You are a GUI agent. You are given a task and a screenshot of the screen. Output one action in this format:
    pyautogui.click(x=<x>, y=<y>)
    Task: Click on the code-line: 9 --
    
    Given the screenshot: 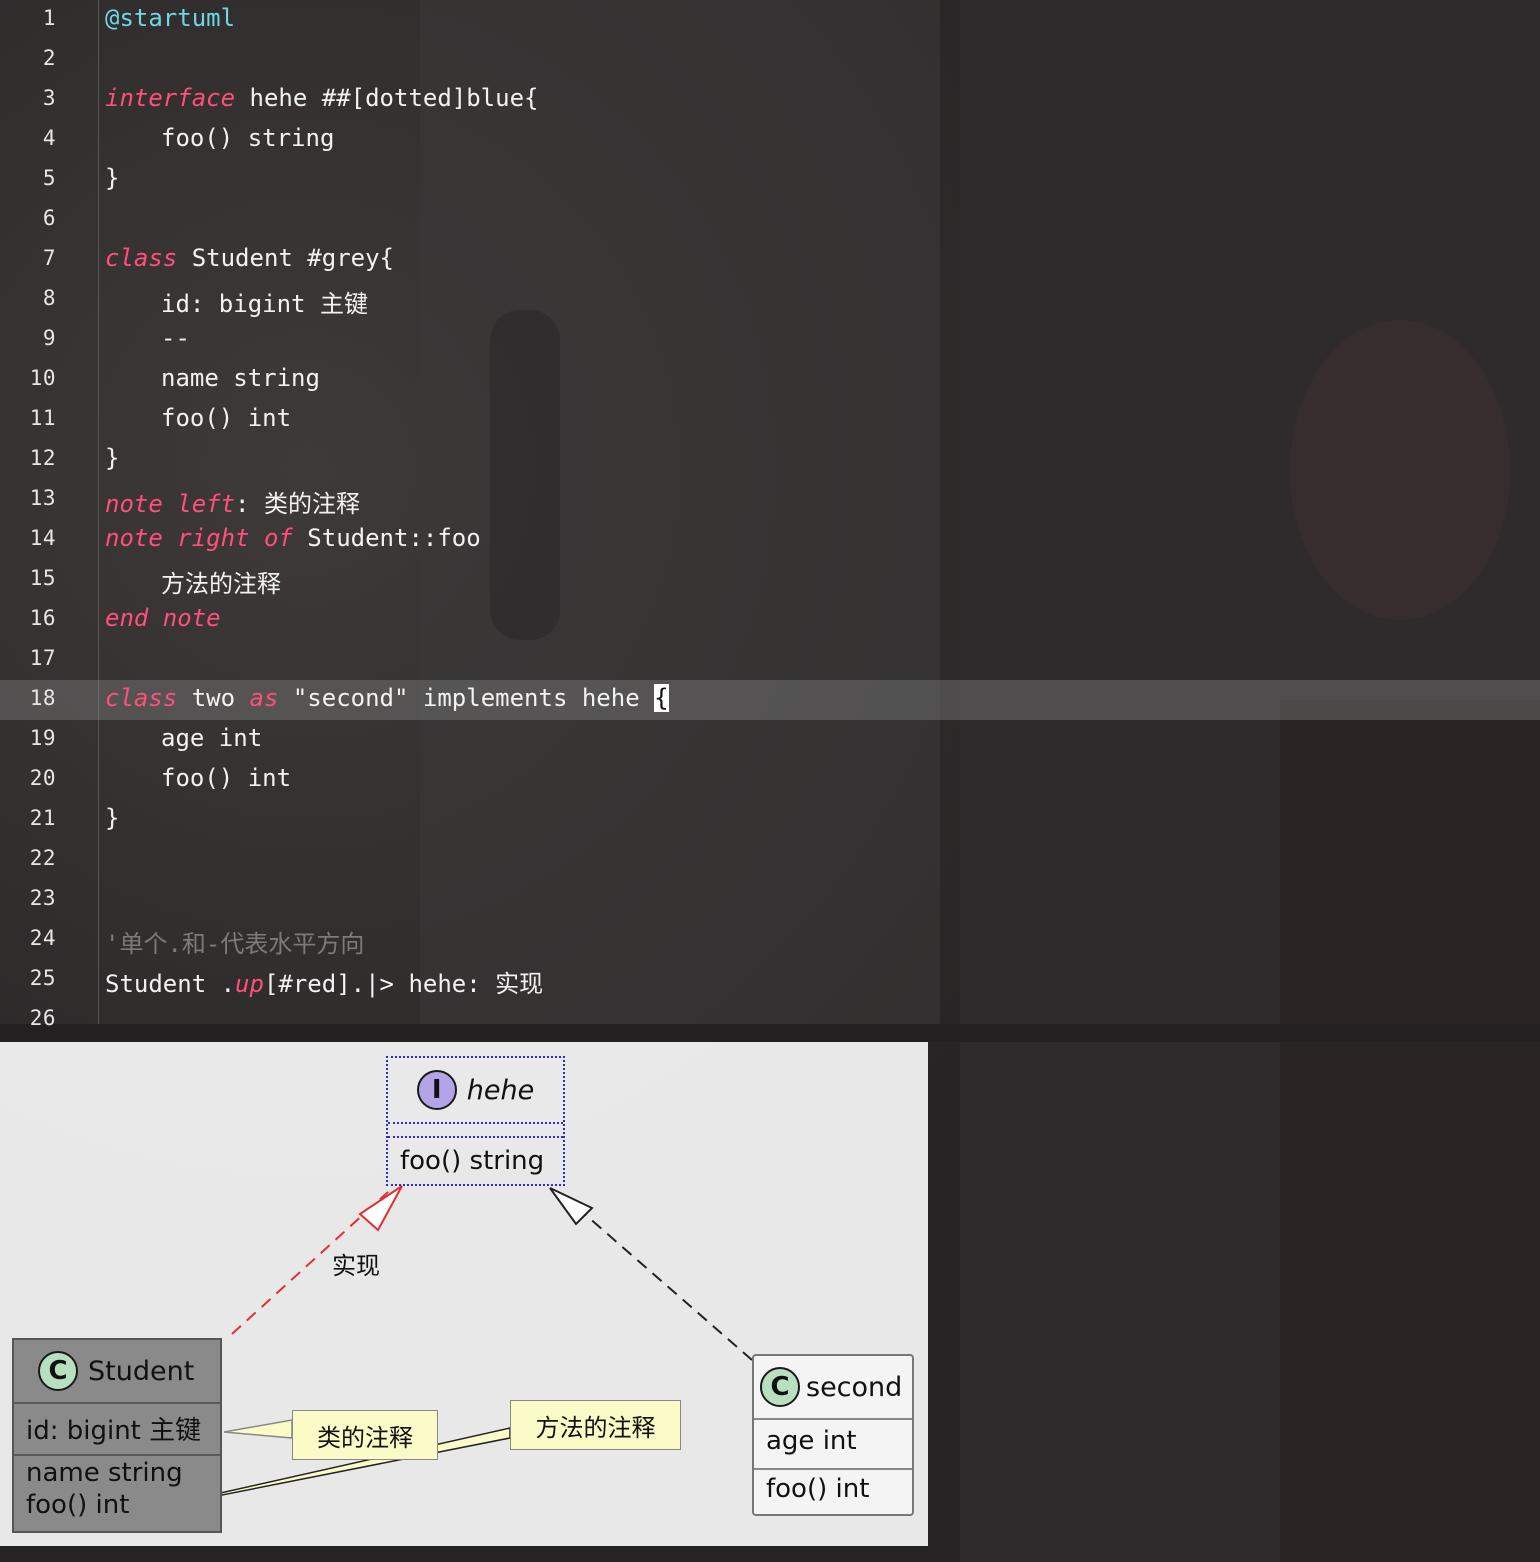 What is the action you would take?
    pyautogui.click(x=770, y=340)
    